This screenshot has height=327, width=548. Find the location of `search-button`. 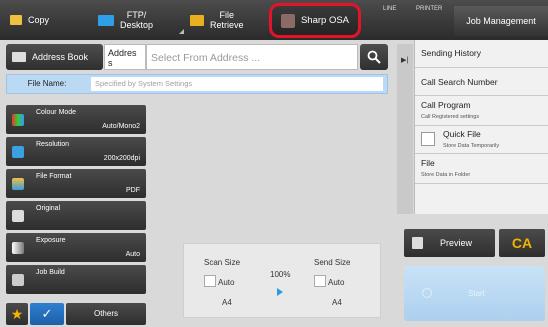

search-button is located at coordinates (374, 57).